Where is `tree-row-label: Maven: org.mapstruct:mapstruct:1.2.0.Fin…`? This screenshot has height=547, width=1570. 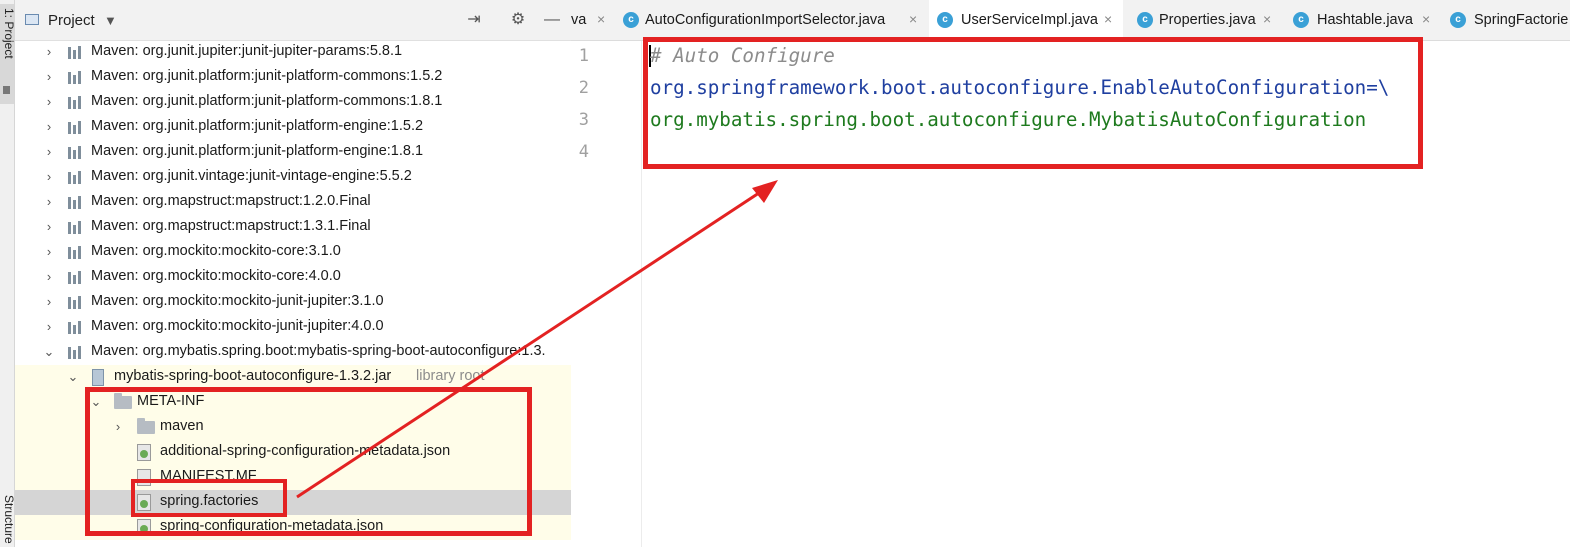
tree-row-label: Maven: org.mapstruct:mapstruct:1.2.0.Fin… is located at coordinates (231, 201).